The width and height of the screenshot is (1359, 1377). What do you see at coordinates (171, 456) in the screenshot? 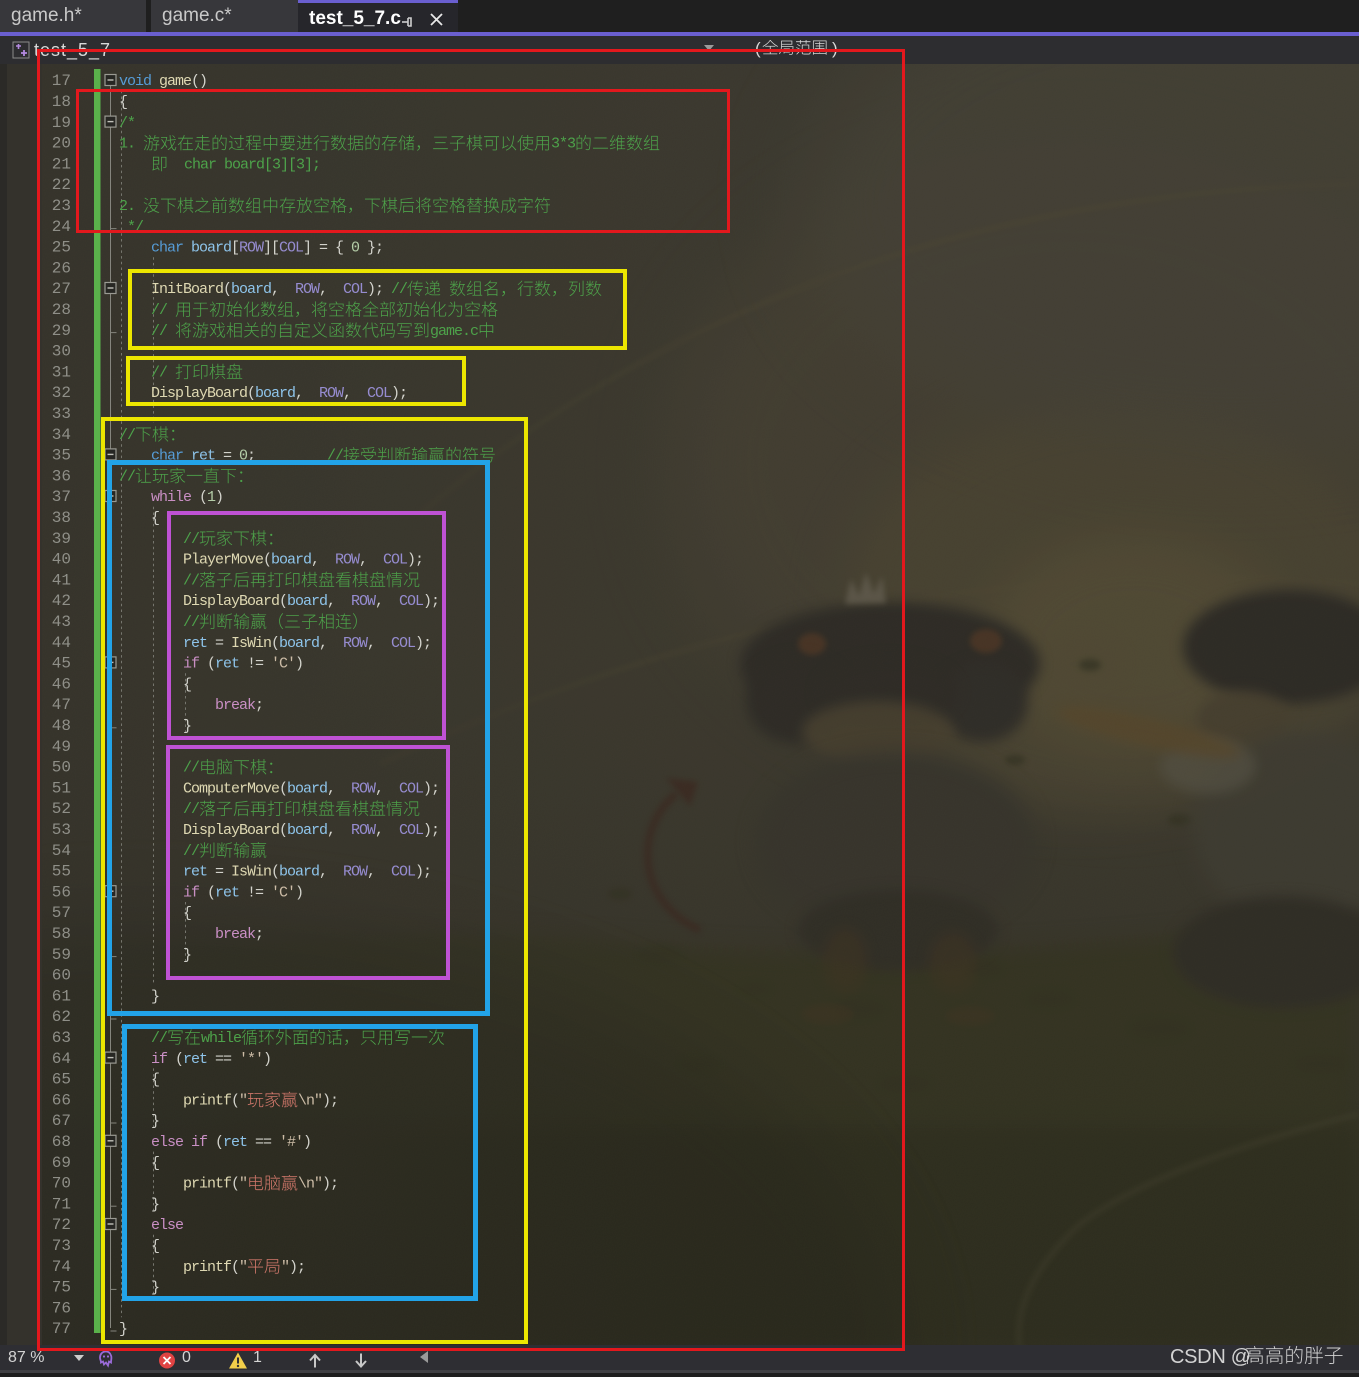
I see `svg-text: char` at bounding box center [171, 456].